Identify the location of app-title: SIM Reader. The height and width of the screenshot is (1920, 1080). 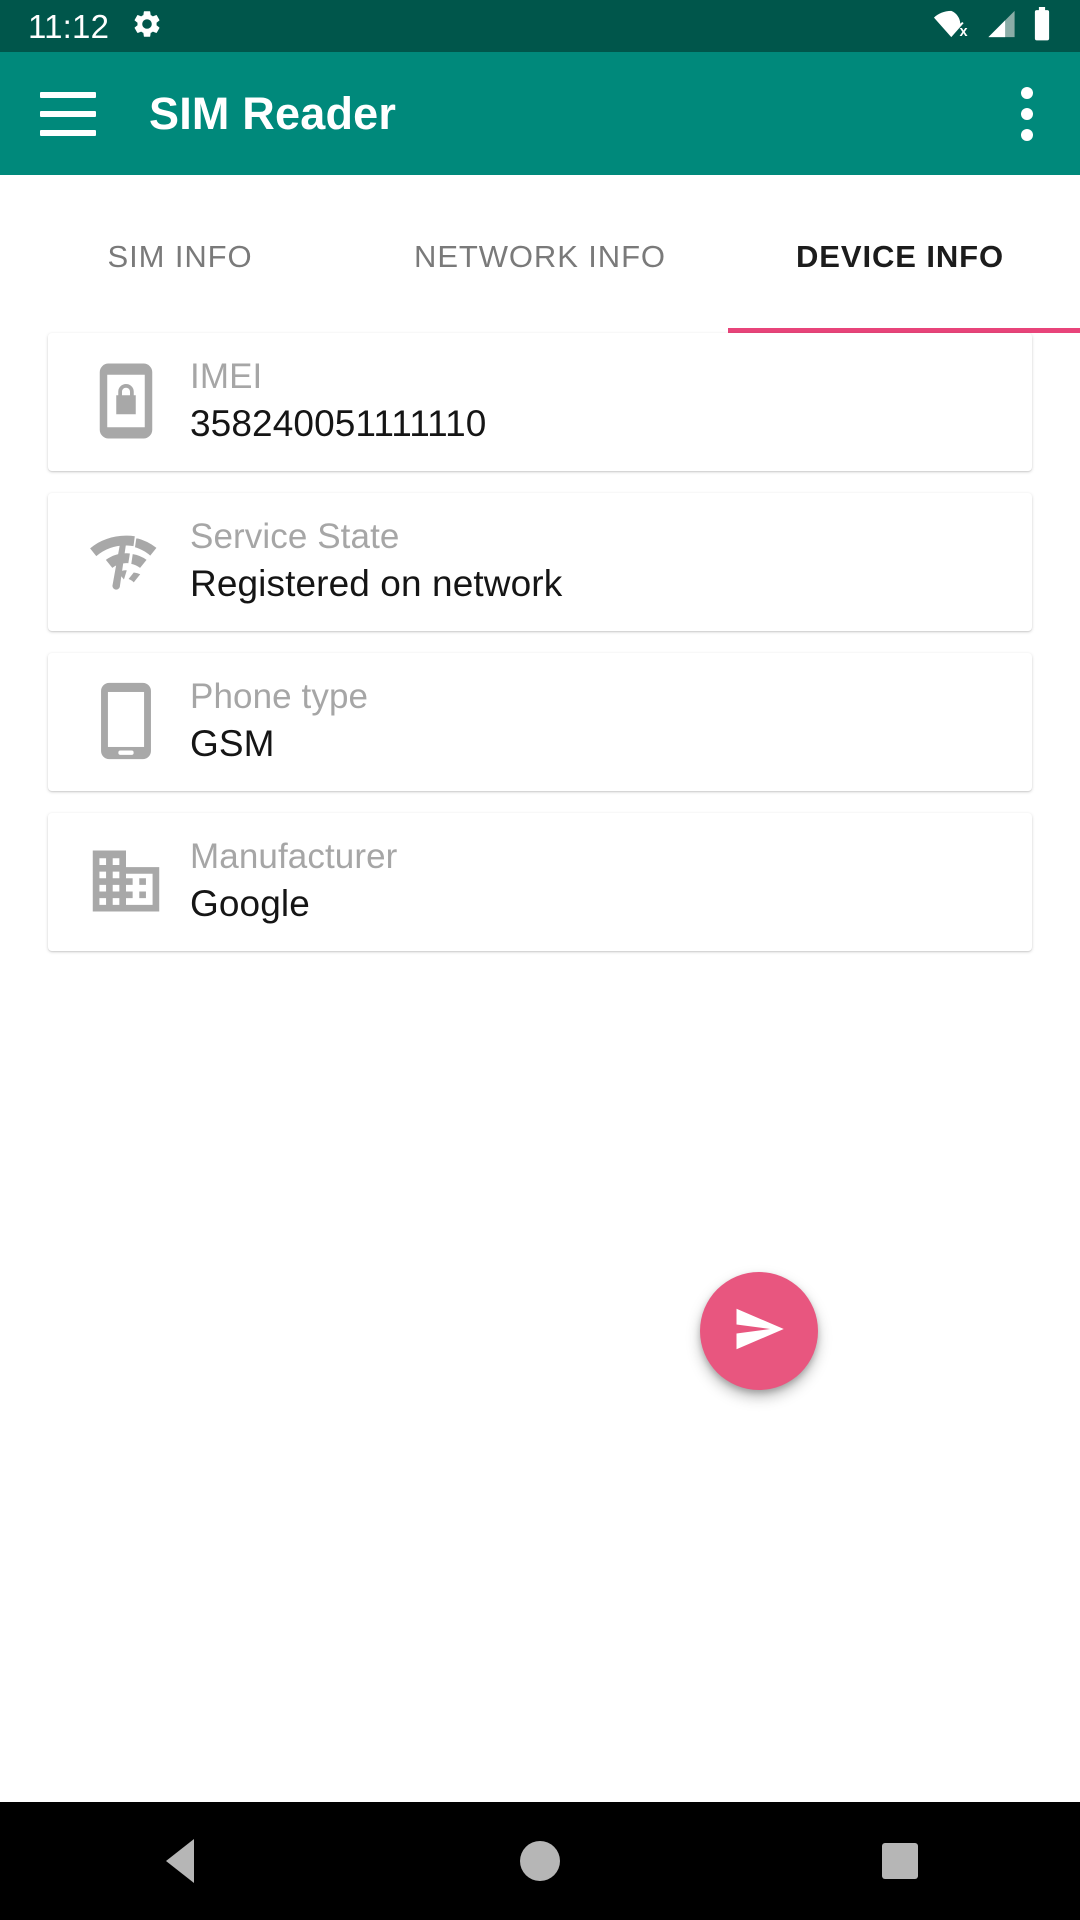
(273, 113).